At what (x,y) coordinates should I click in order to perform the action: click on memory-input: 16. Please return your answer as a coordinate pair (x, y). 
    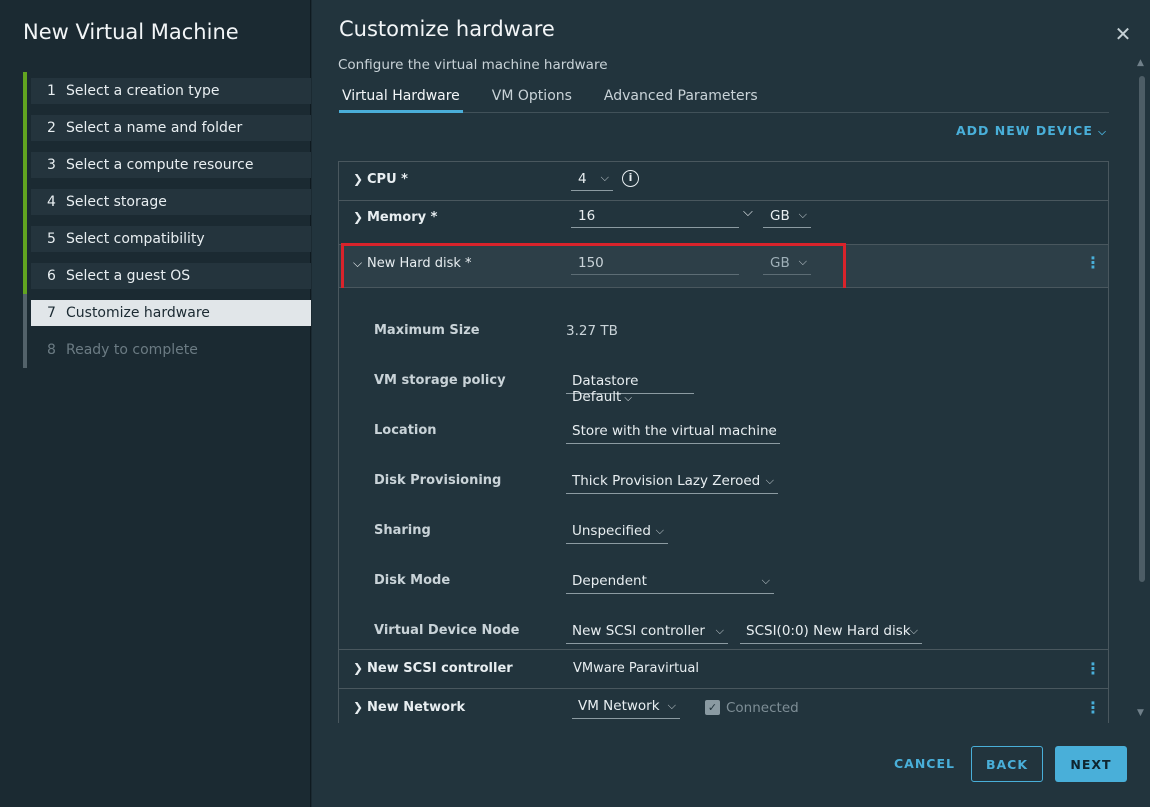
    Looking at the image, I should click on (655, 217).